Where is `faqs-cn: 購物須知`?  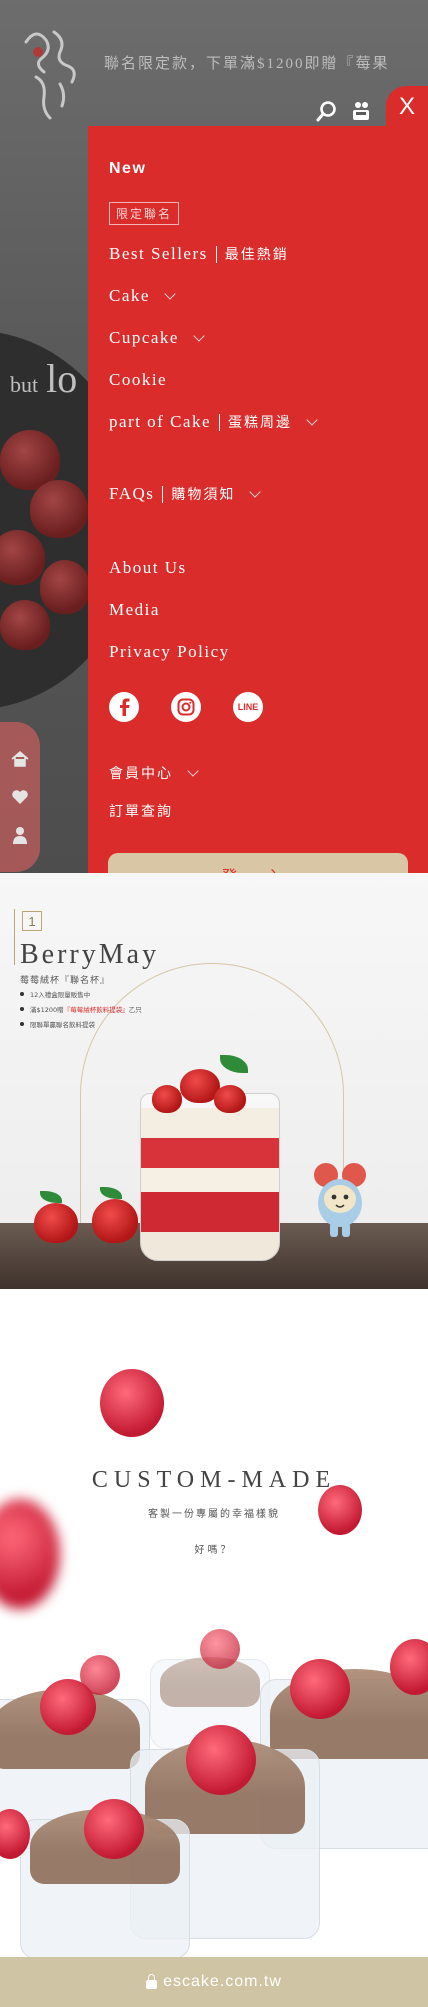 faqs-cn: 購物須知 is located at coordinates (203, 495).